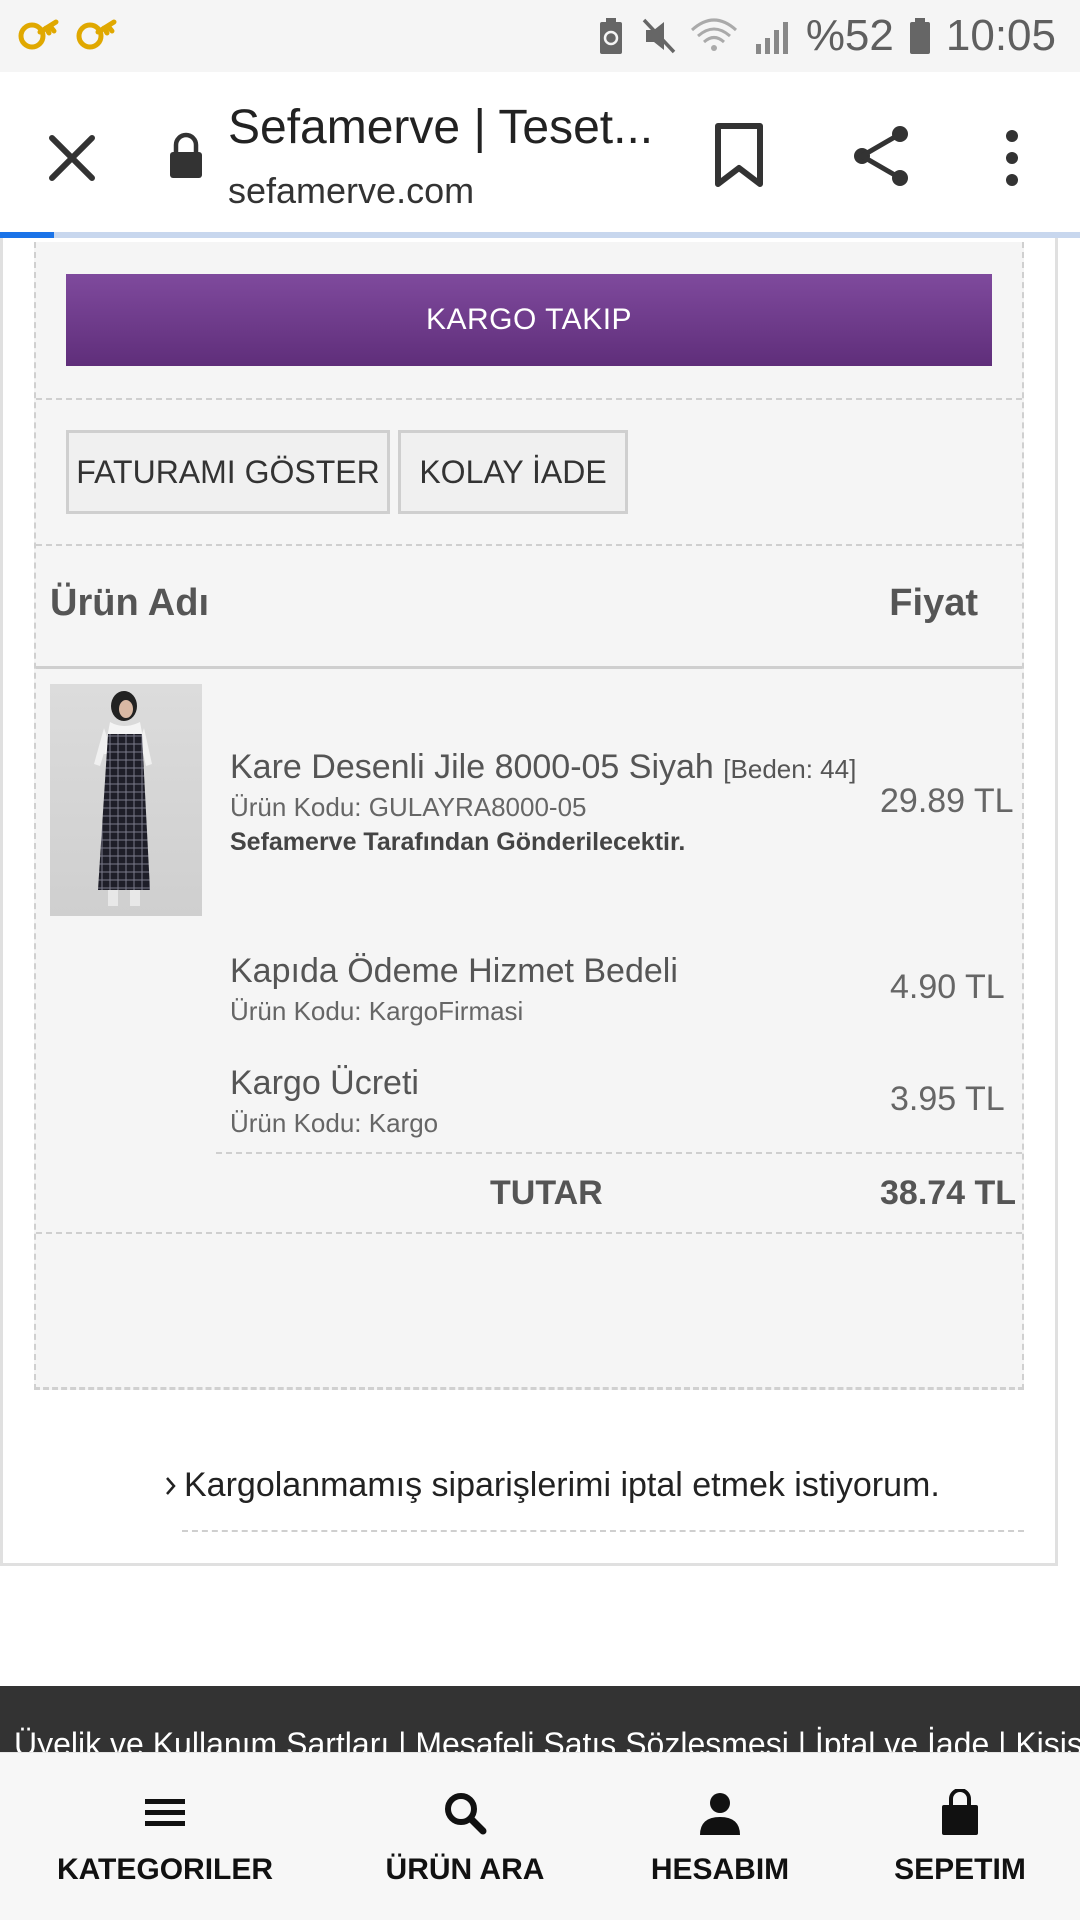 This screenshot has height=1920, width=1080. What do you see at coordinates (72, 158) in the screenshot?
I see `close-icon` at bounding box center [72, 158].